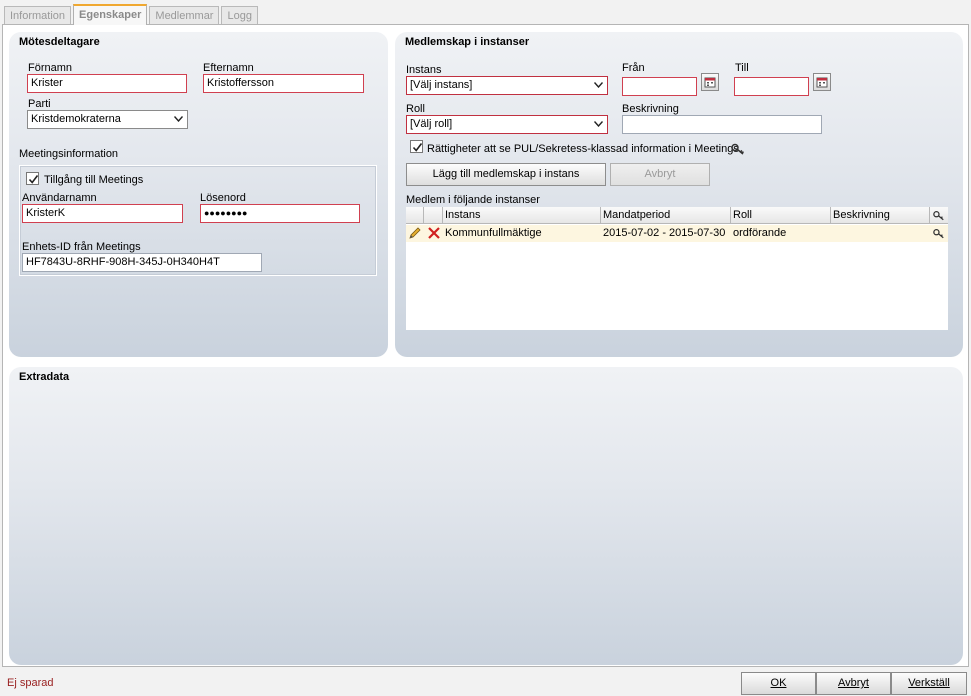 This screenshot has height=696, width=971. I want to click on role-label: Roll, so click(415, 109).